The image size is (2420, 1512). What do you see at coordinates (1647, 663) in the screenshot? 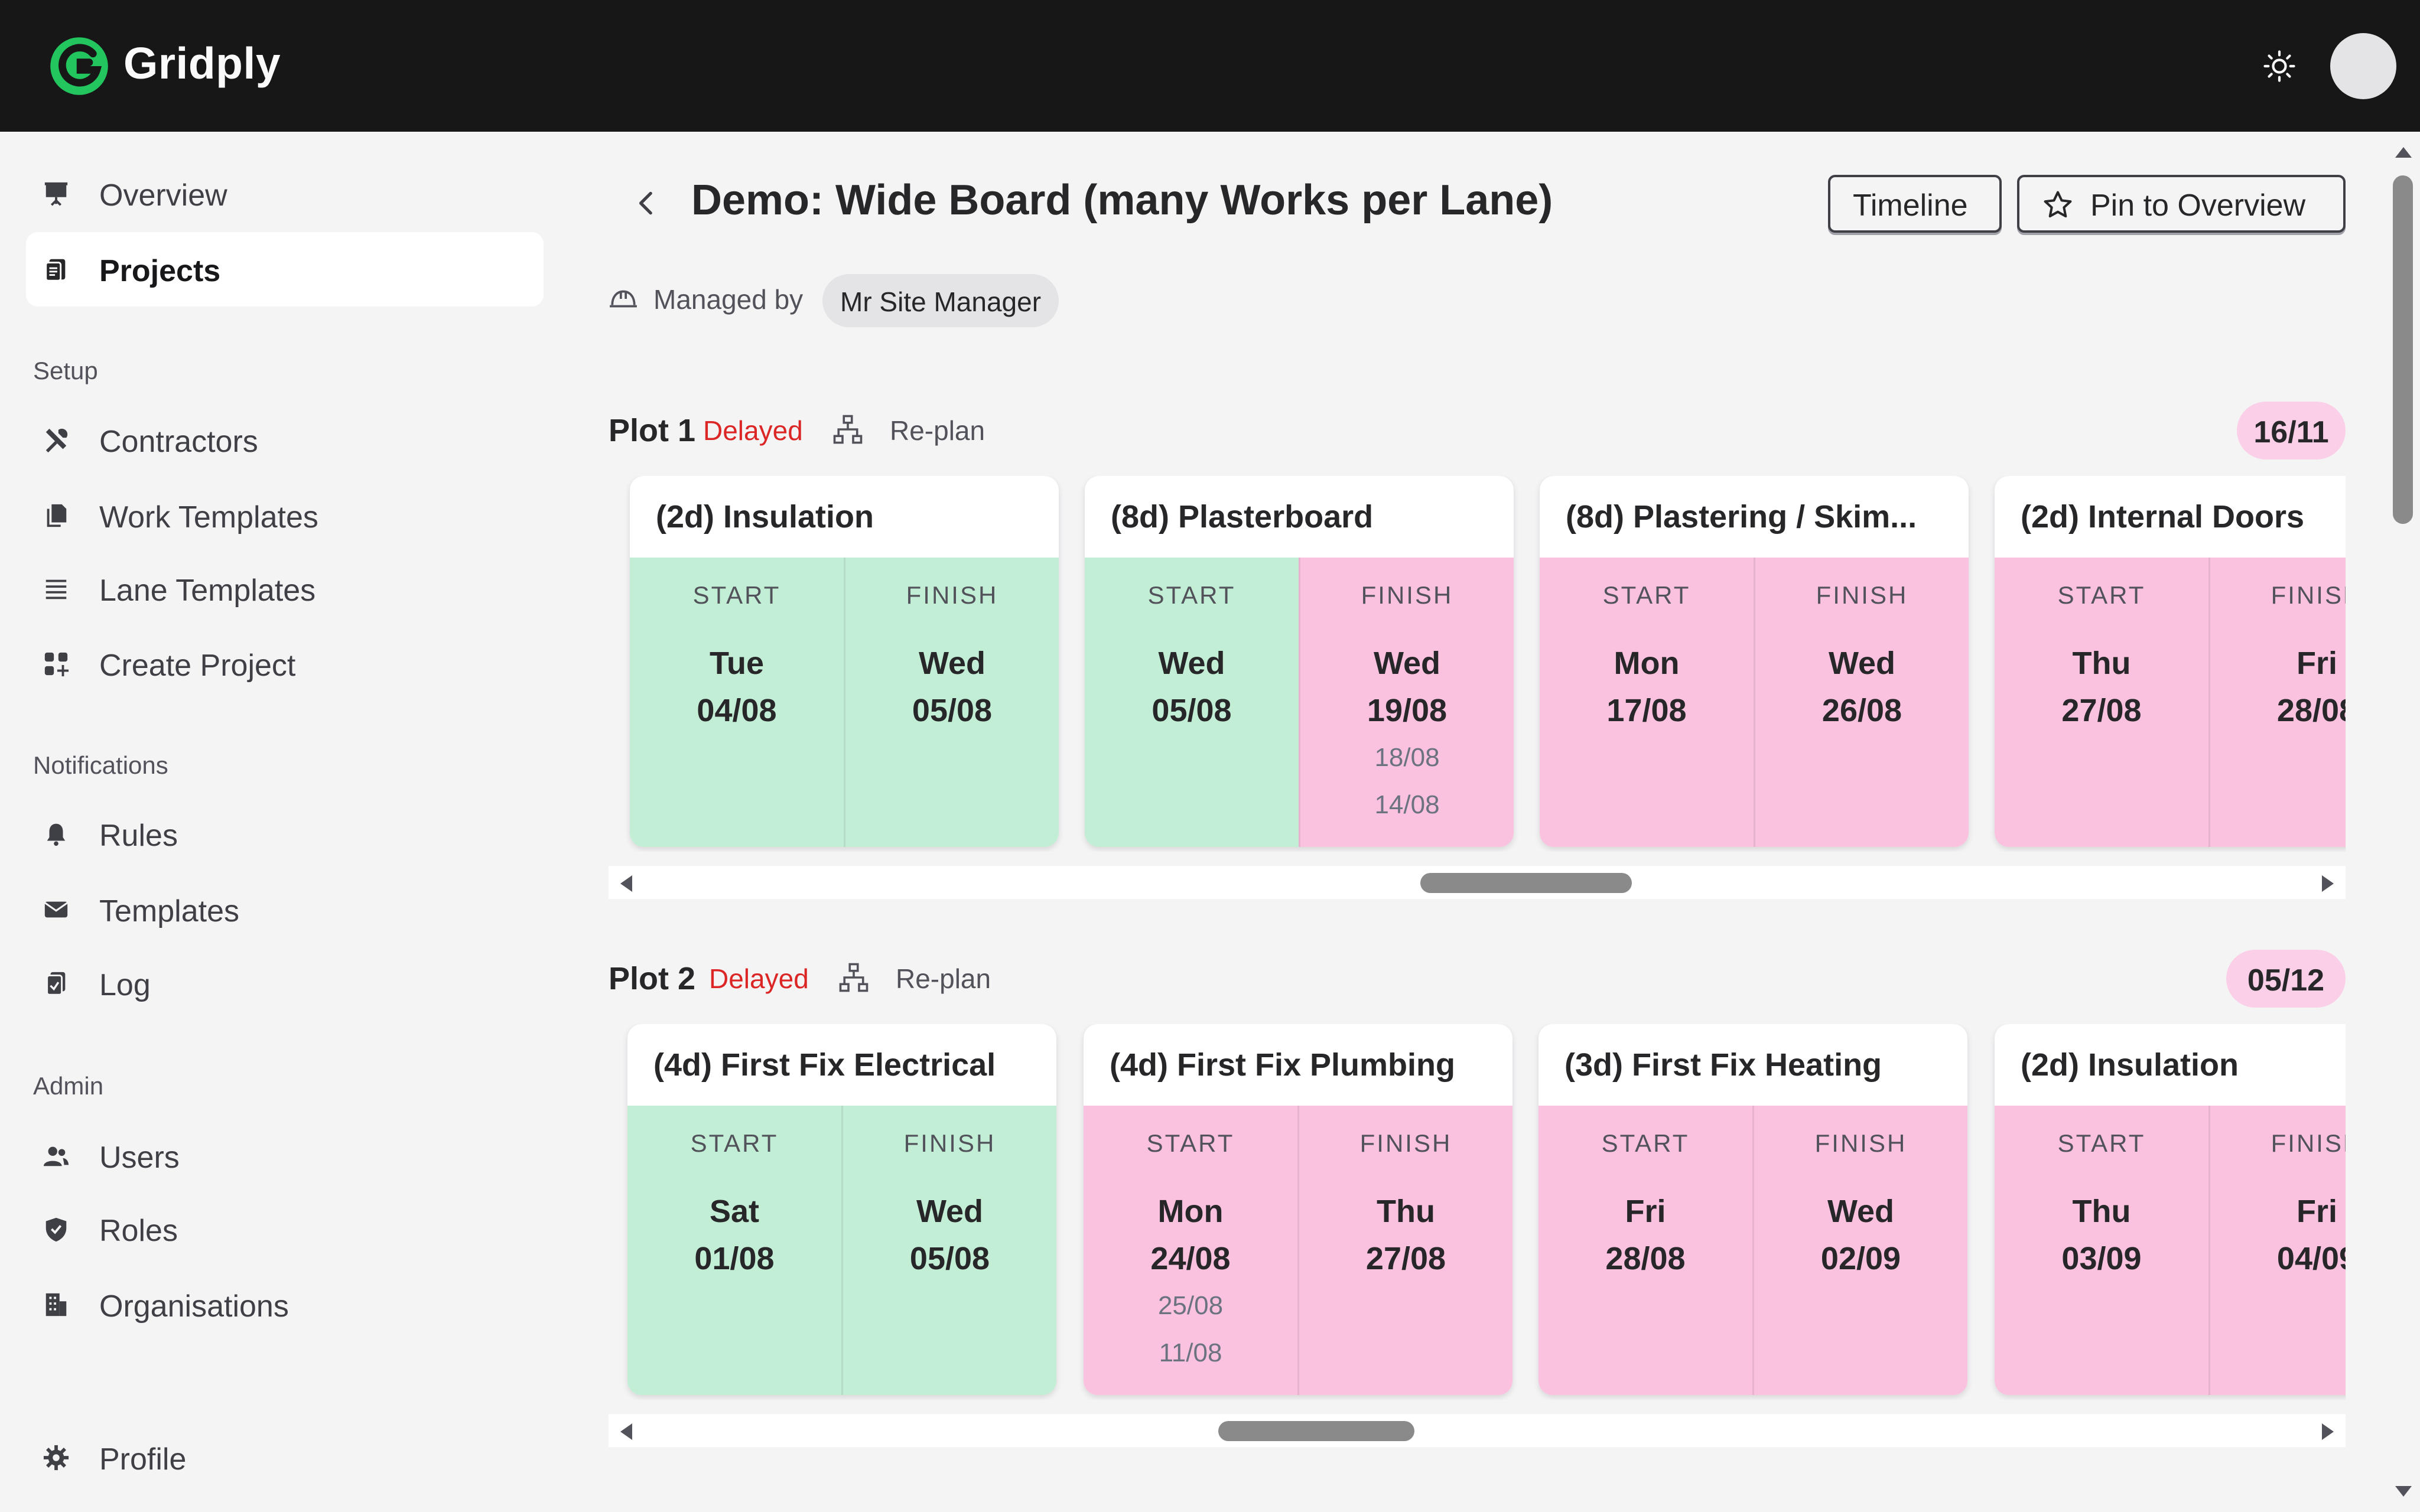
I see `start-day: Mon` at bounding box center [1647, 663].